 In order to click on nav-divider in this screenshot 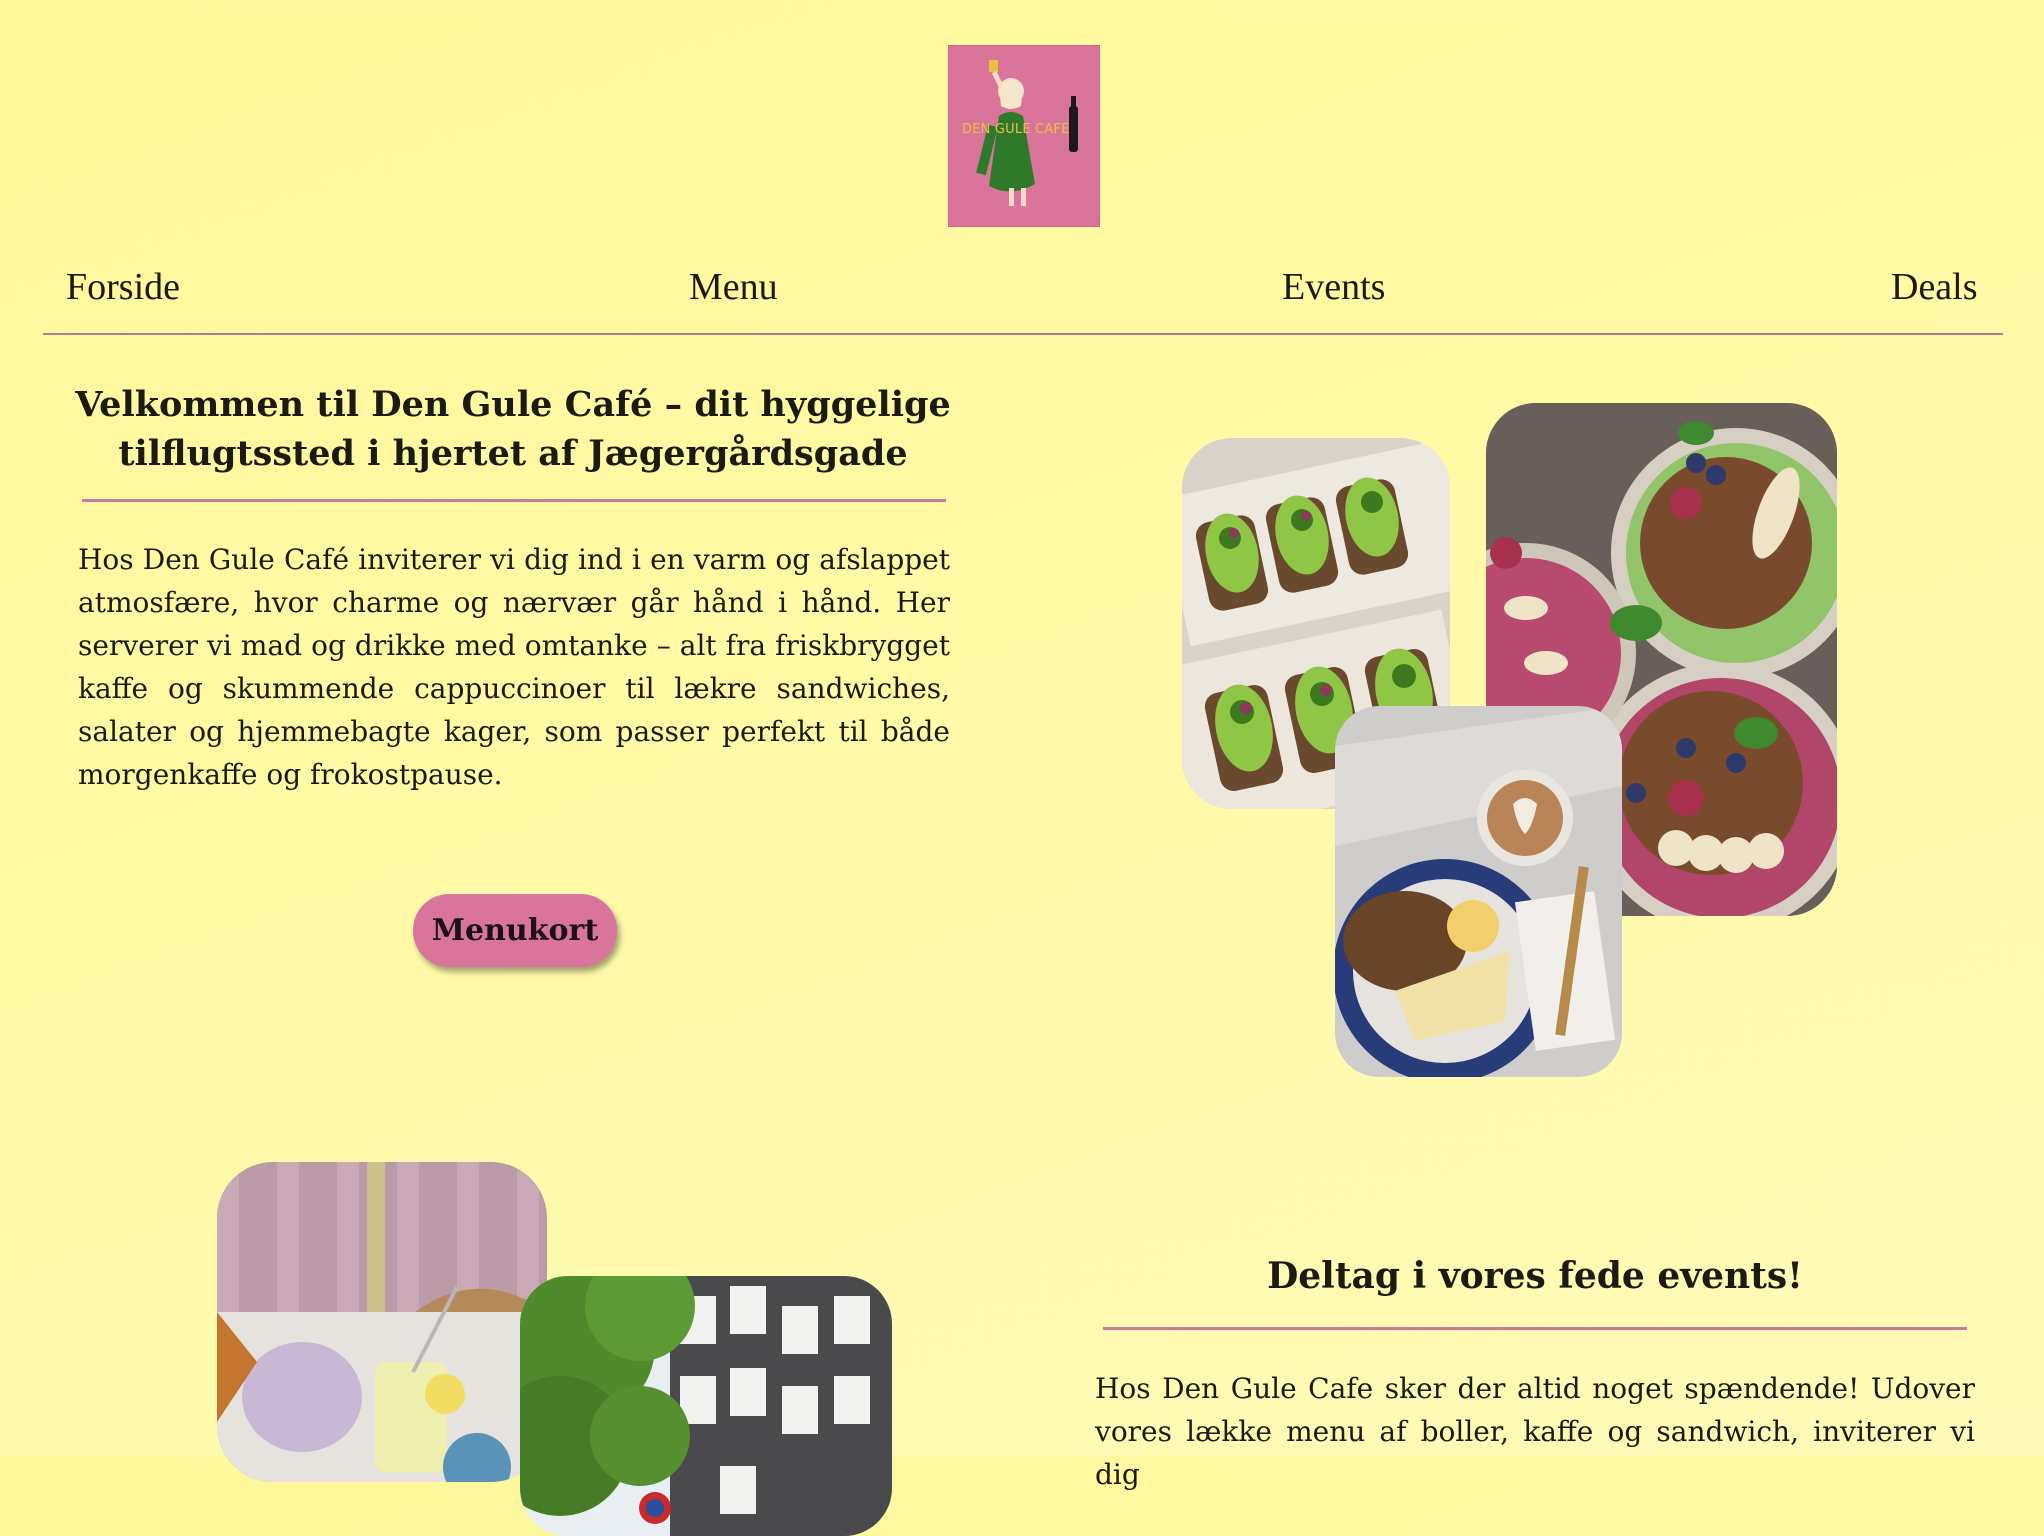, I will do `click(1023, 334)`.